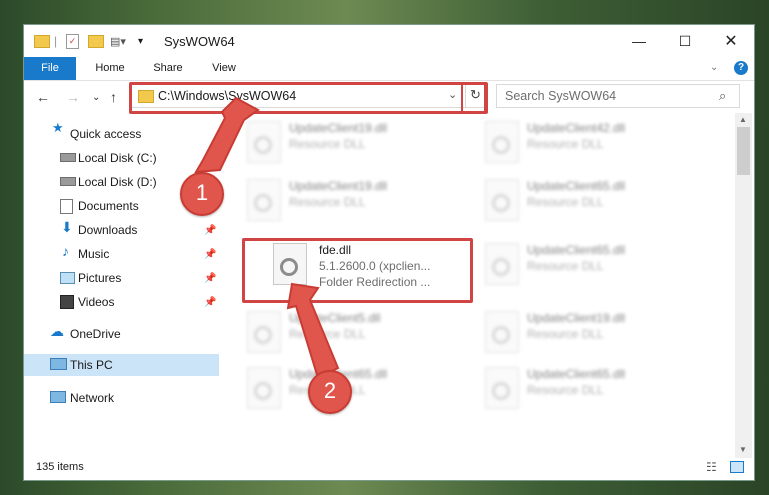 This screenshot has height=495, width=769. I want to click on callout-1: 1, so click(202, 194).